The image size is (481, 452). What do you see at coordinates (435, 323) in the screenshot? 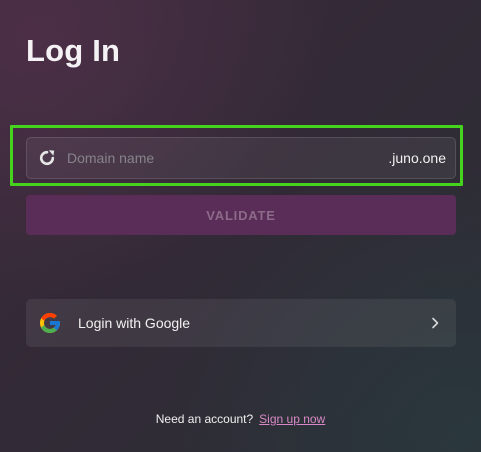
I see `chevron-right-icon` at bounding box center [435, 323].